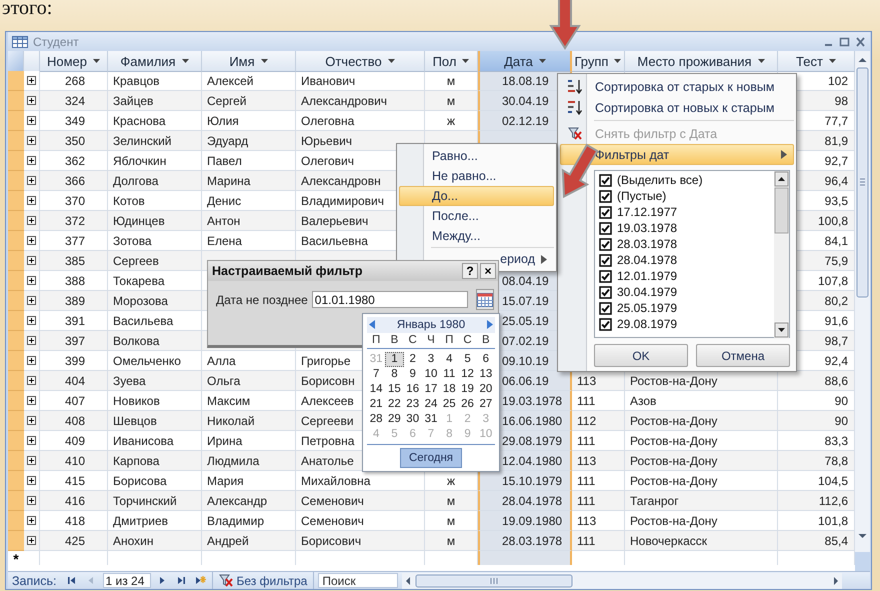 This screenshot has height=591, width=880. Describe the element at coordinates (360, 61) in the screenshot. I see `column-header: Отчество` at that location.